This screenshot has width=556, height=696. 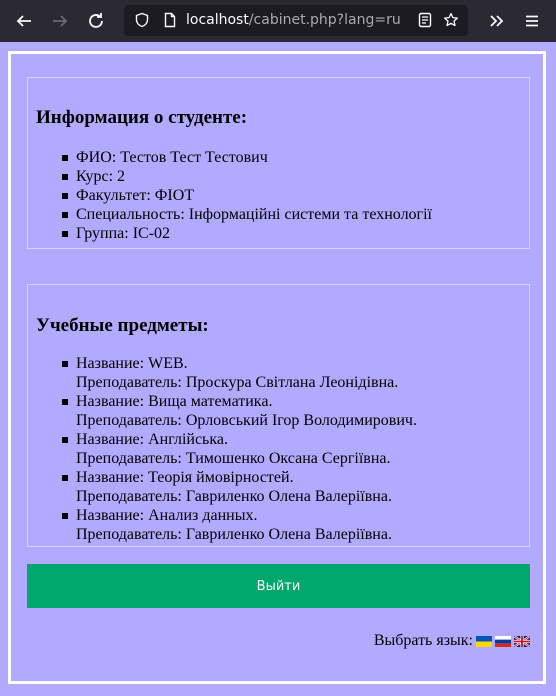 What do you see at coordinates (247, 176) in the screenshot?
I see `student-course: Курс: 2` at bounding box center [247, 176].